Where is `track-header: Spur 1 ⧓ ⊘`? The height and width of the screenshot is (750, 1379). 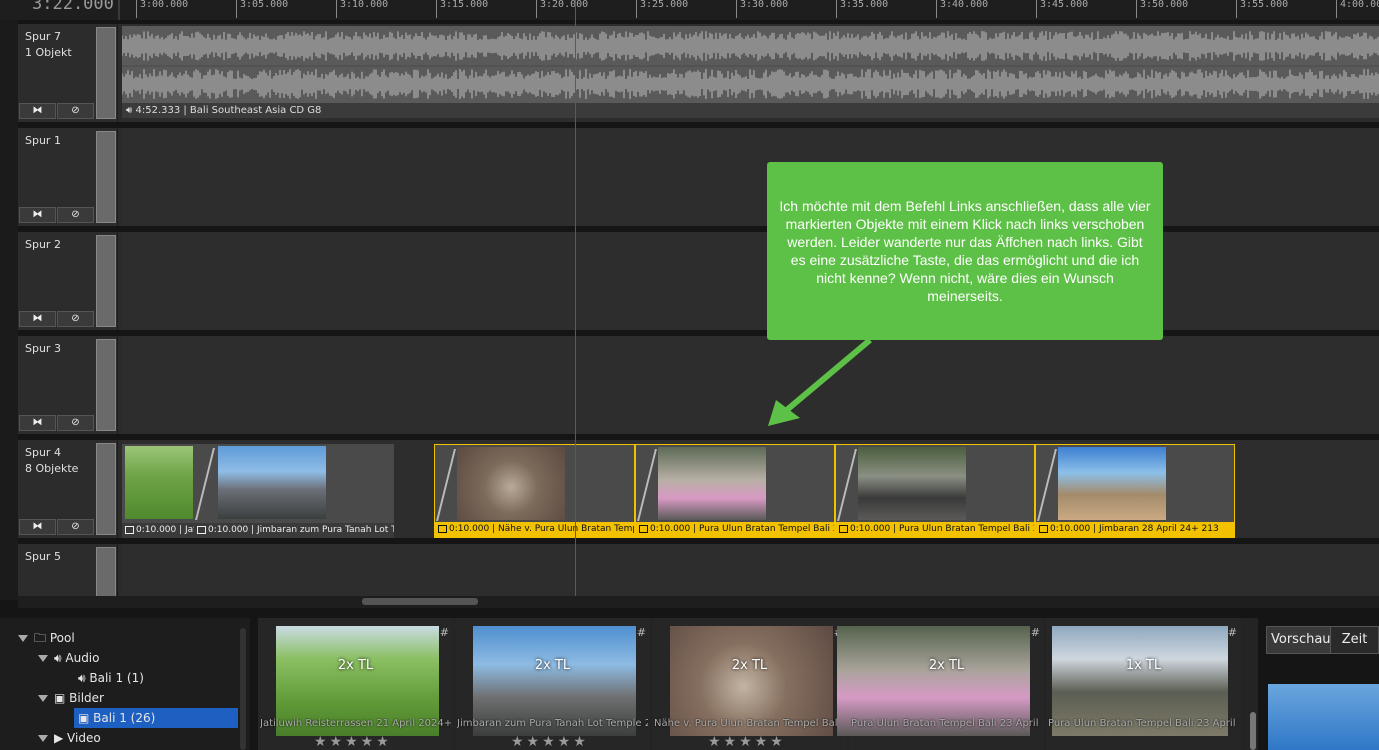 track-header: Spur 1 ⧓ ⊘ is located at coordinates (68, 177).